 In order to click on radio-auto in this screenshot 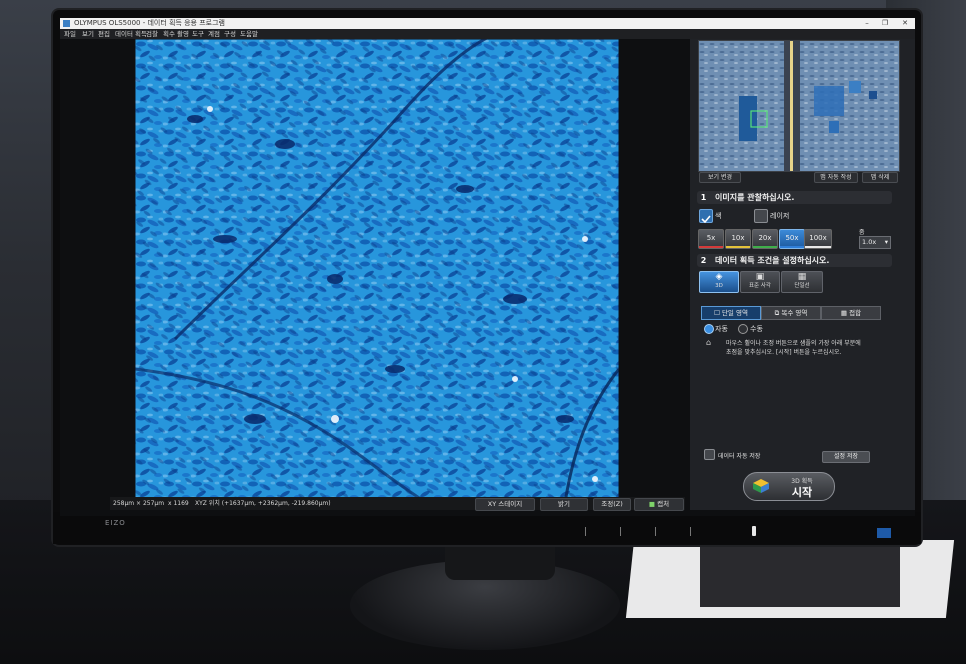, I will do `click(709, 329)`.